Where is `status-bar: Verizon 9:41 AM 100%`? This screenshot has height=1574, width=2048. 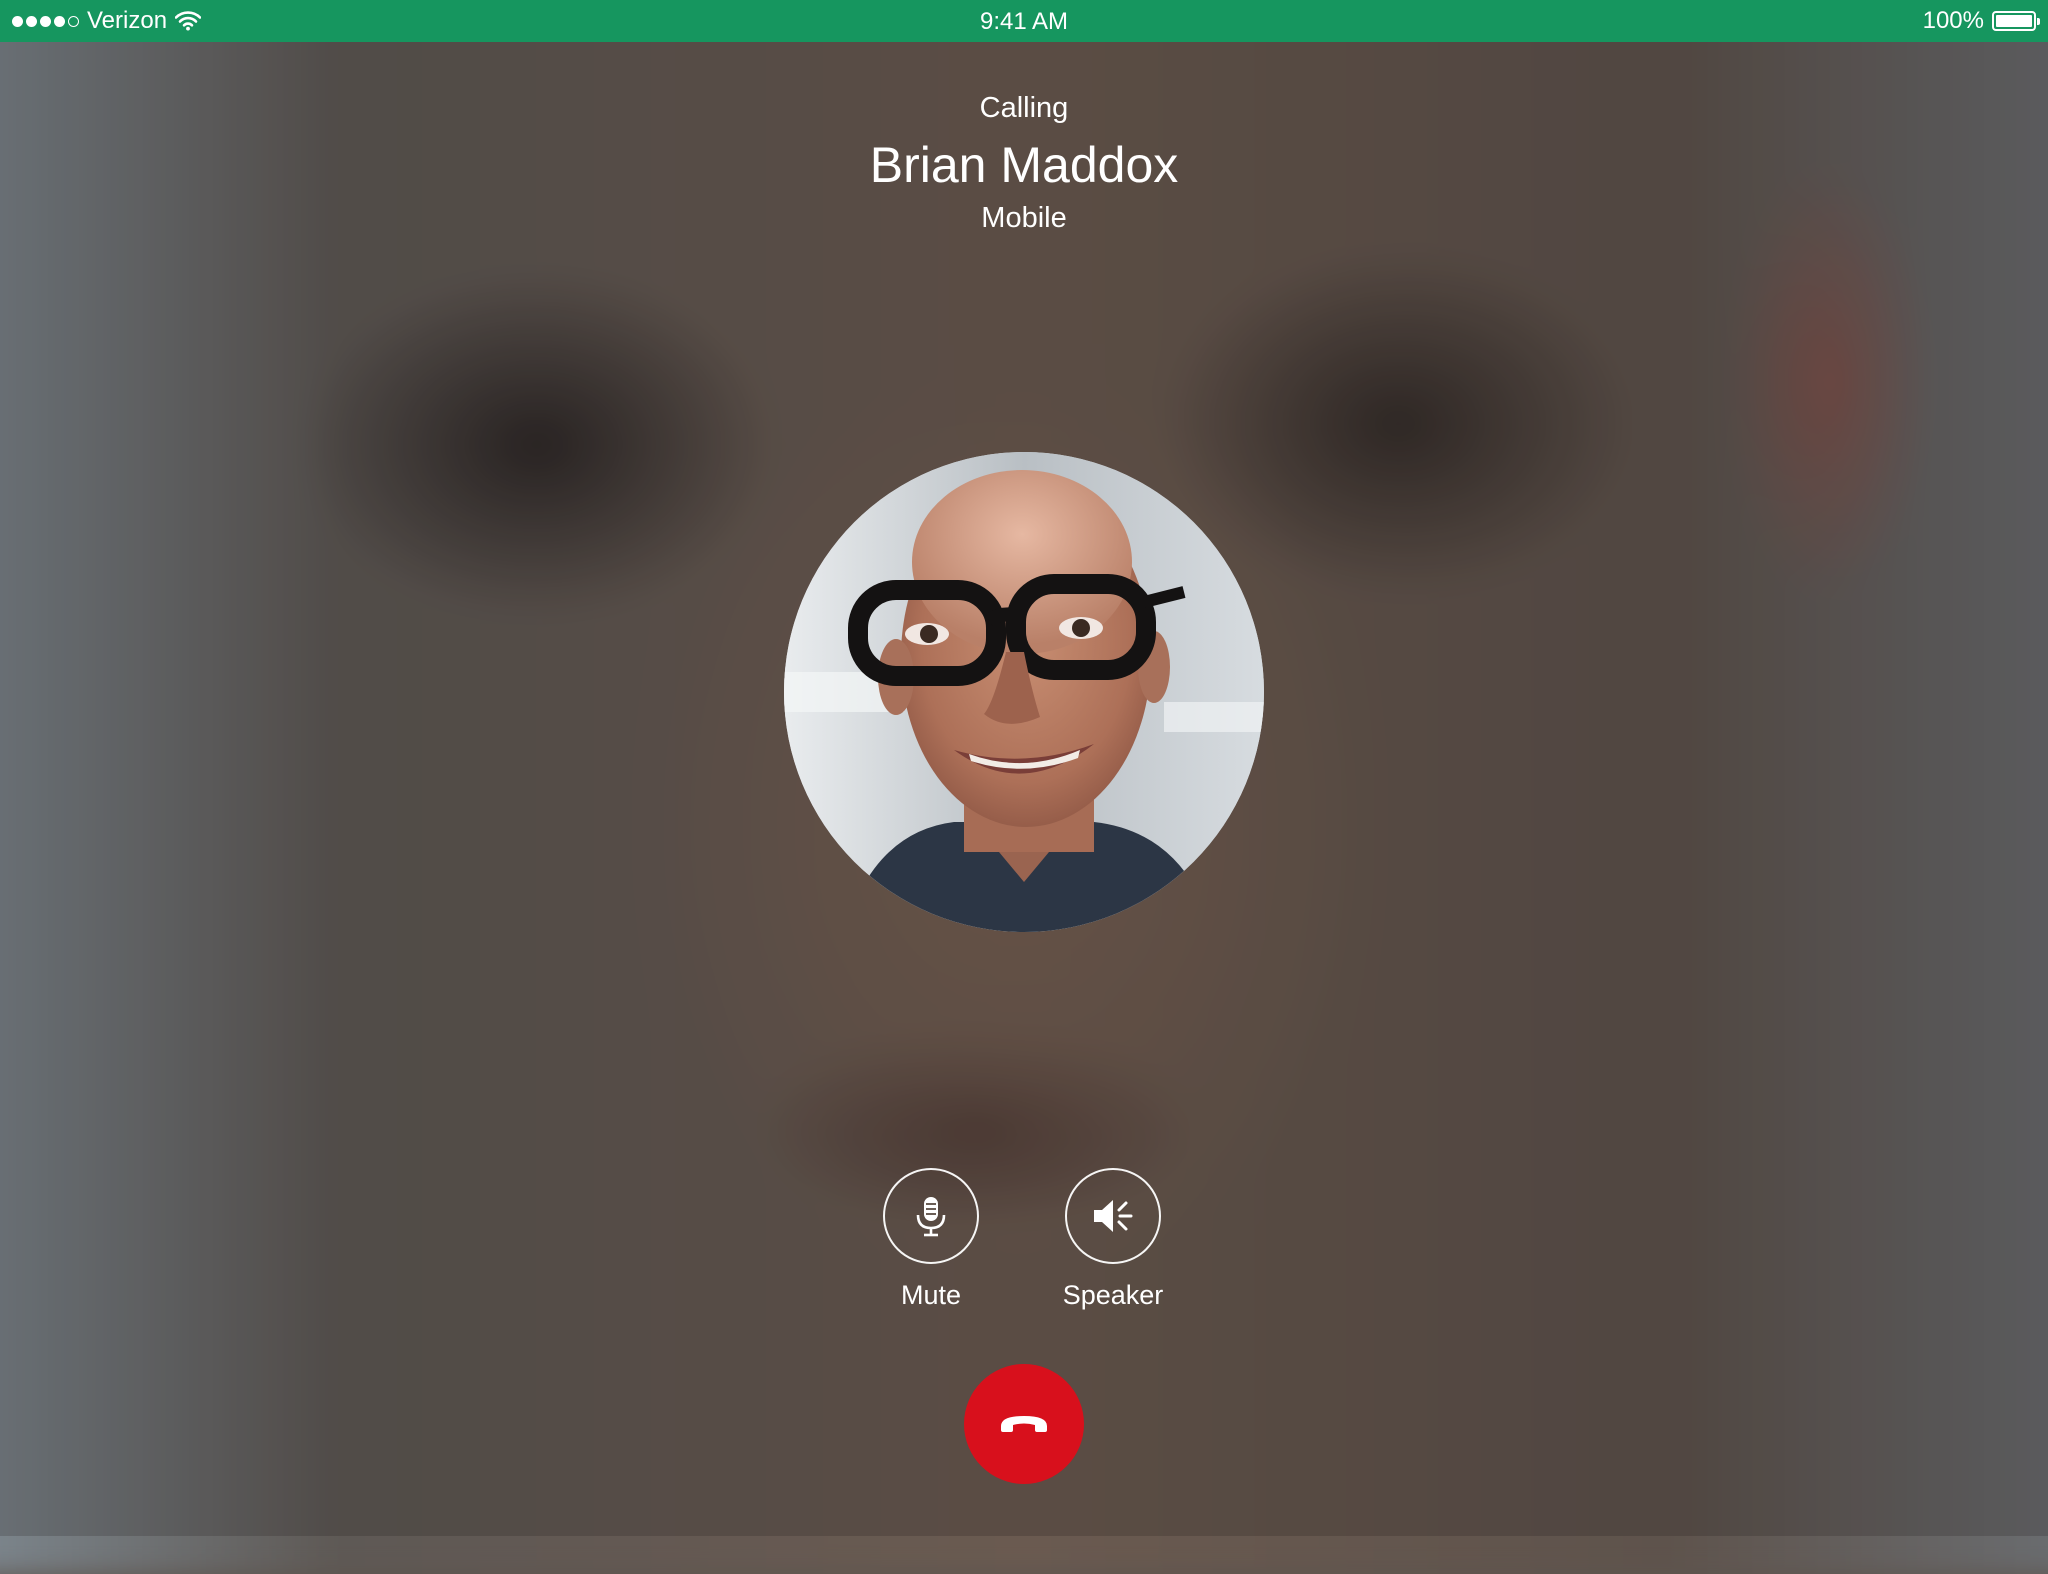
status-bar: Verizon 9:41 AM 100% is located at coordinates (1024, 21).